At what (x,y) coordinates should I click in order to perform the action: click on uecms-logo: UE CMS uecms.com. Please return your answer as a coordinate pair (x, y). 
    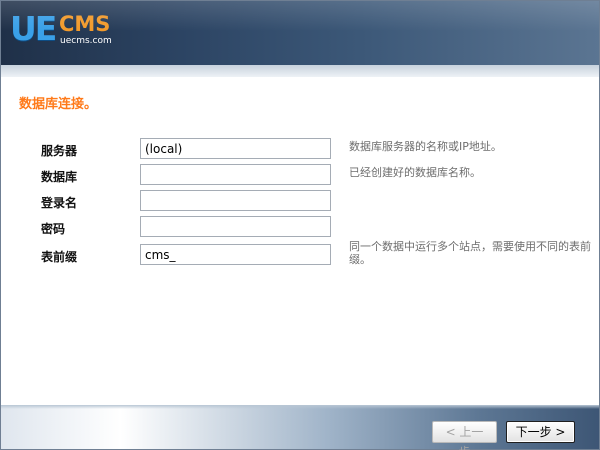
    Looking at the image, I should click on (70, 30).